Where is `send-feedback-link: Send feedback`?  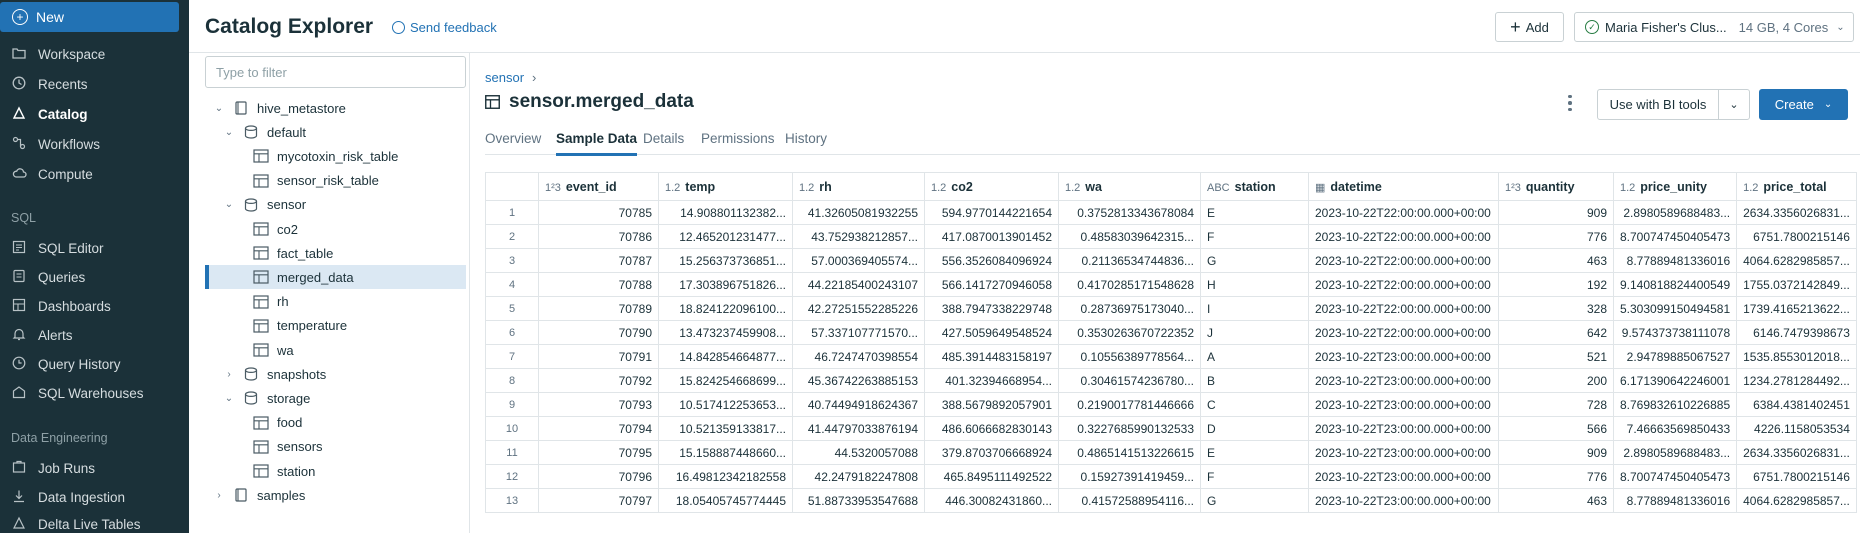
send-feedback-link: Send feedback is located at coordinates (444, 27).